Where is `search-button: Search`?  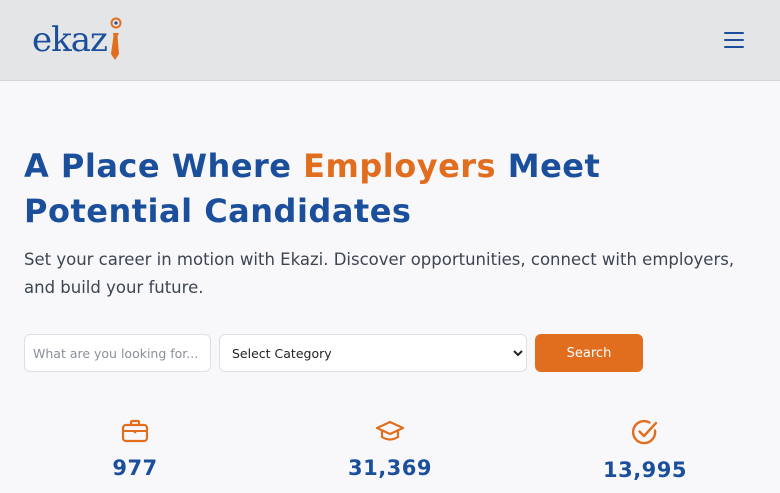 search-button: Search is located at coordinates (589, 353).